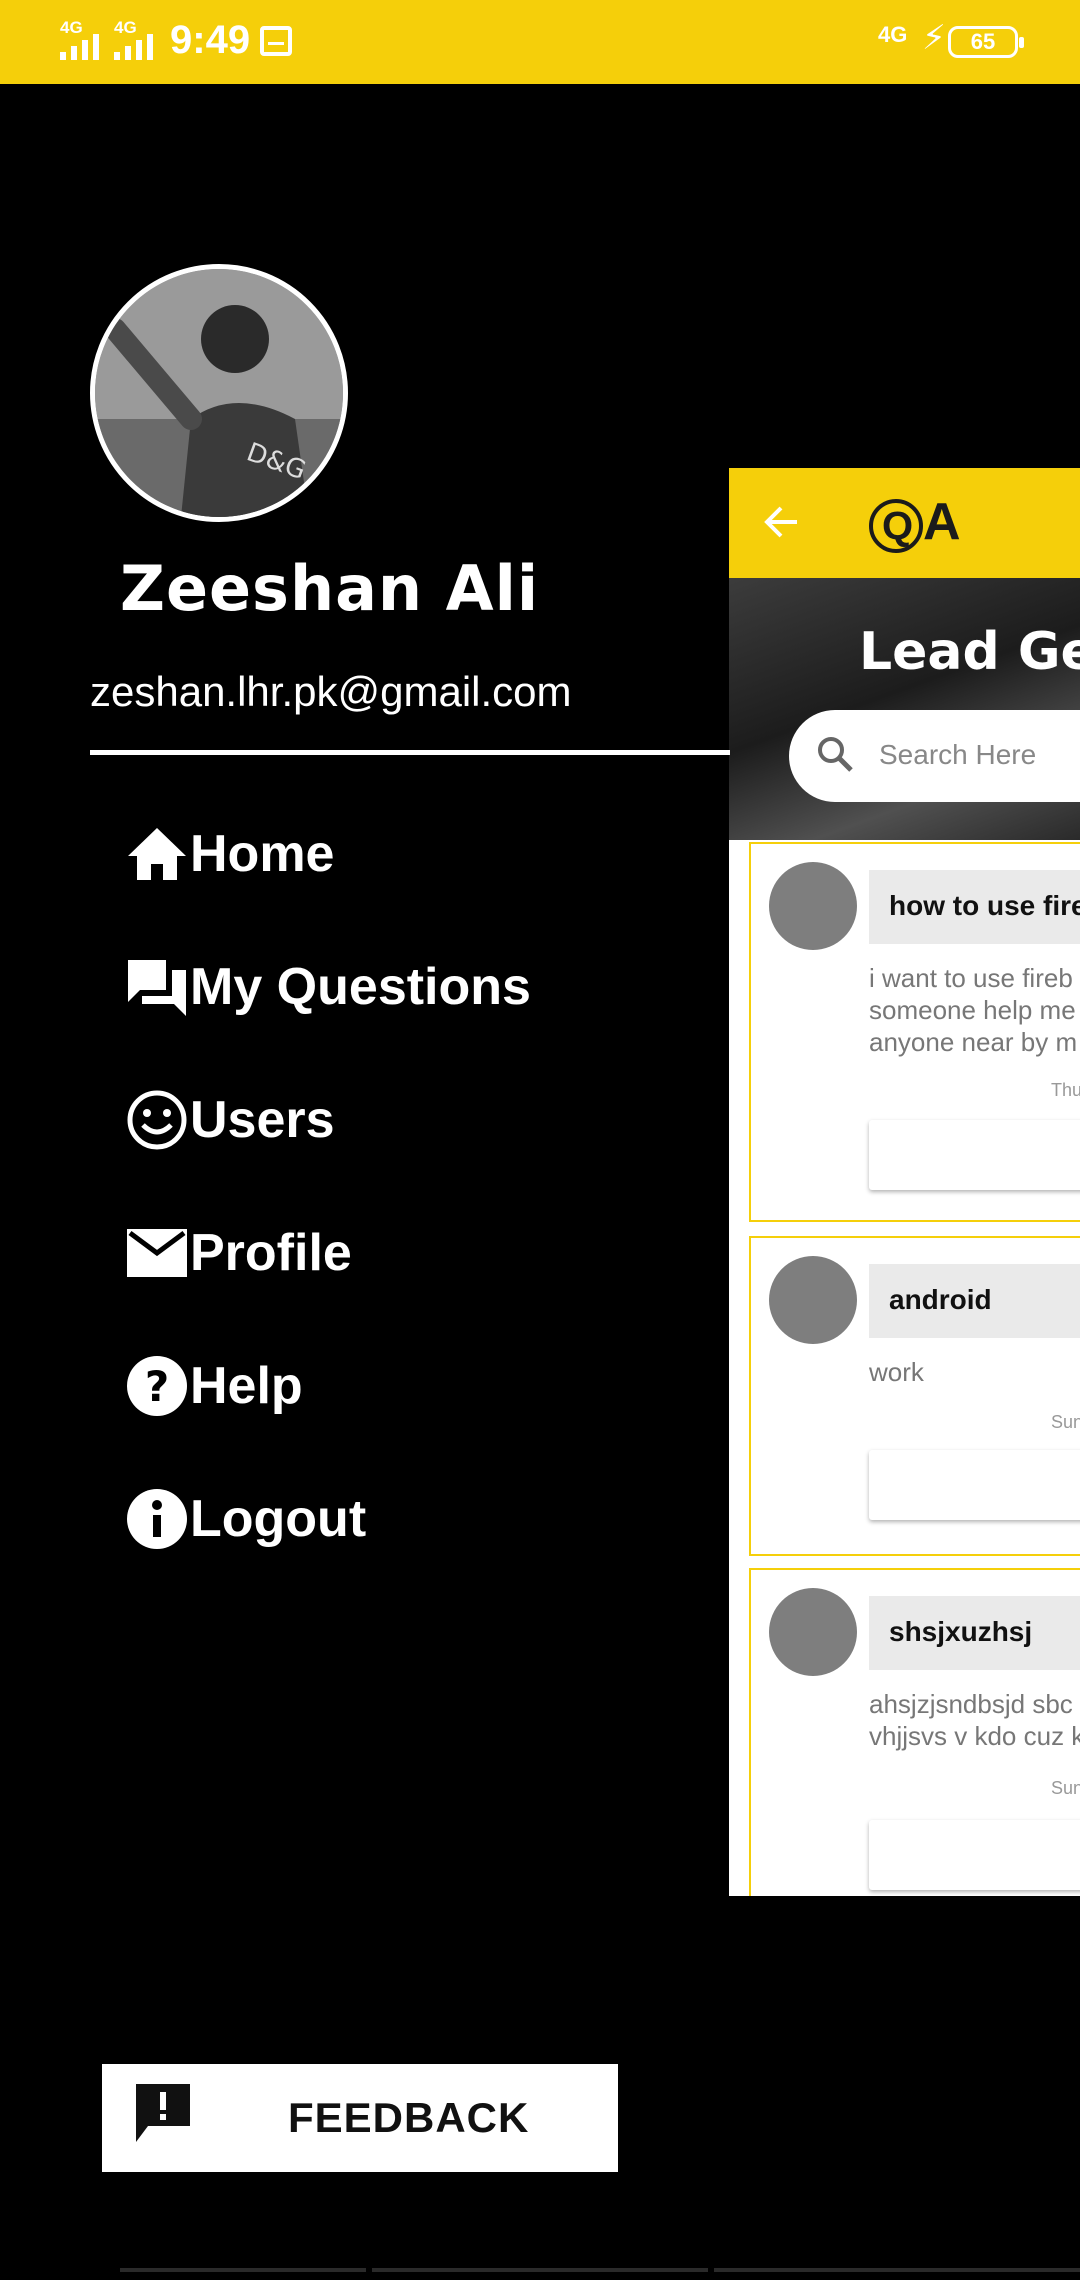 This screenshot has height=2280, width=1080. I want to click on info-icon, so click(157, 1519).